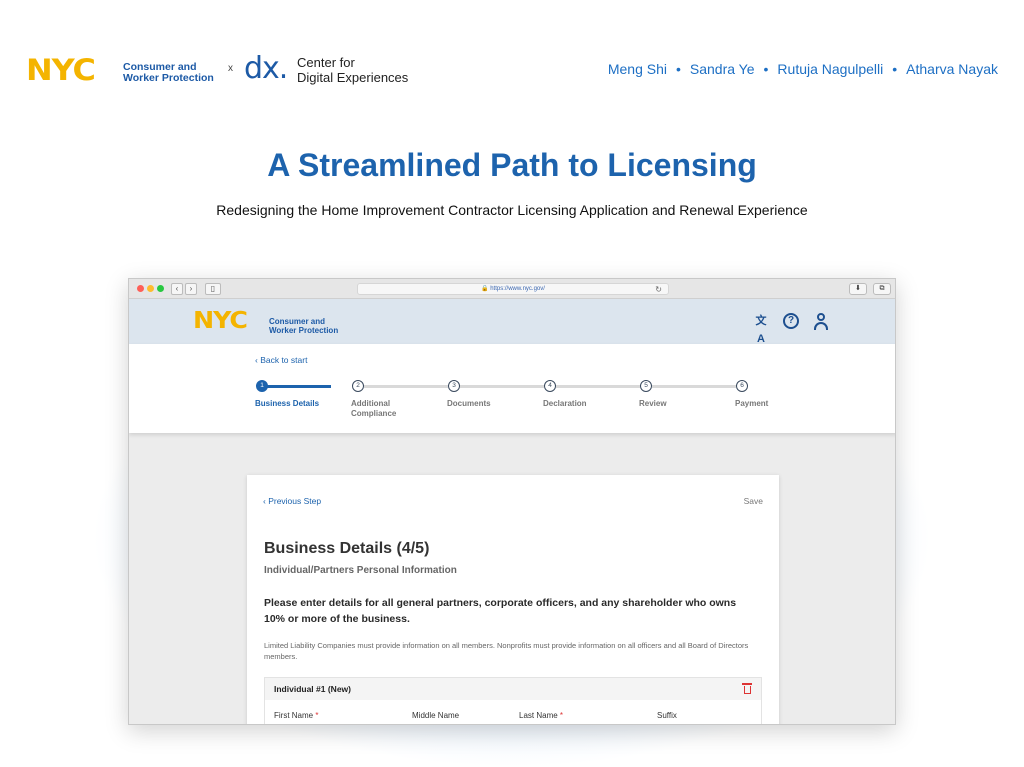 This screenshot has width=1024, height=767. Describe the element at coordinates (177, 289) in the screenshot. I see `browser-back-button: ‹` at that location.